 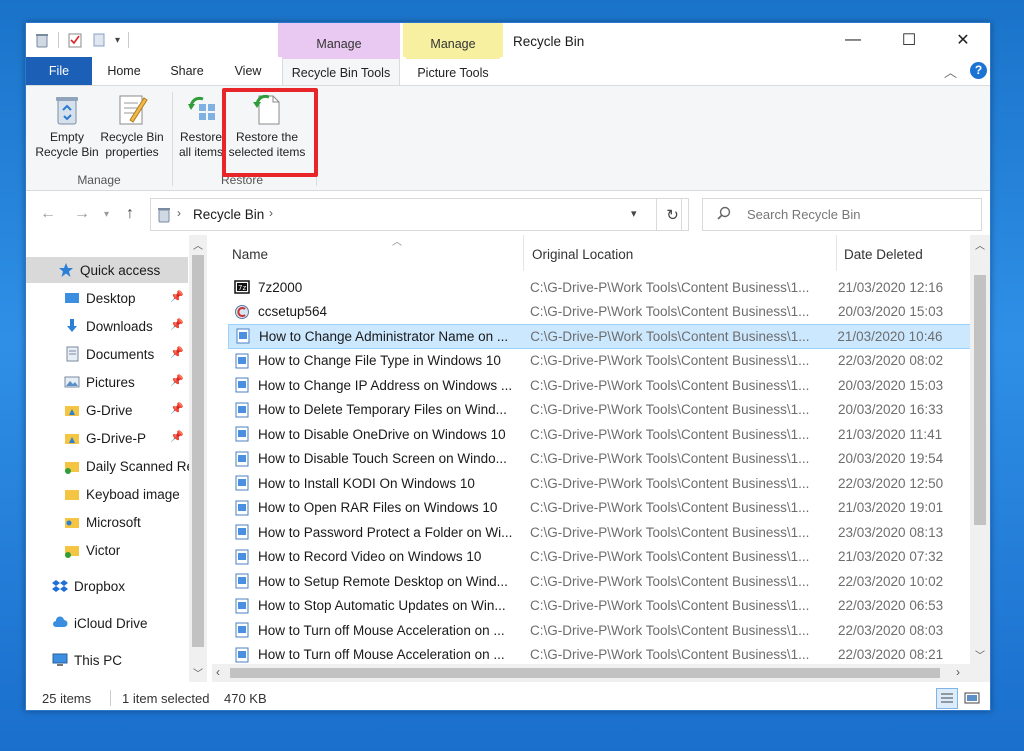 What do you see at coordinates (72, 410) in the screenshot?
I see `google-drive-folder-icon` at bounding box center [72, 410].